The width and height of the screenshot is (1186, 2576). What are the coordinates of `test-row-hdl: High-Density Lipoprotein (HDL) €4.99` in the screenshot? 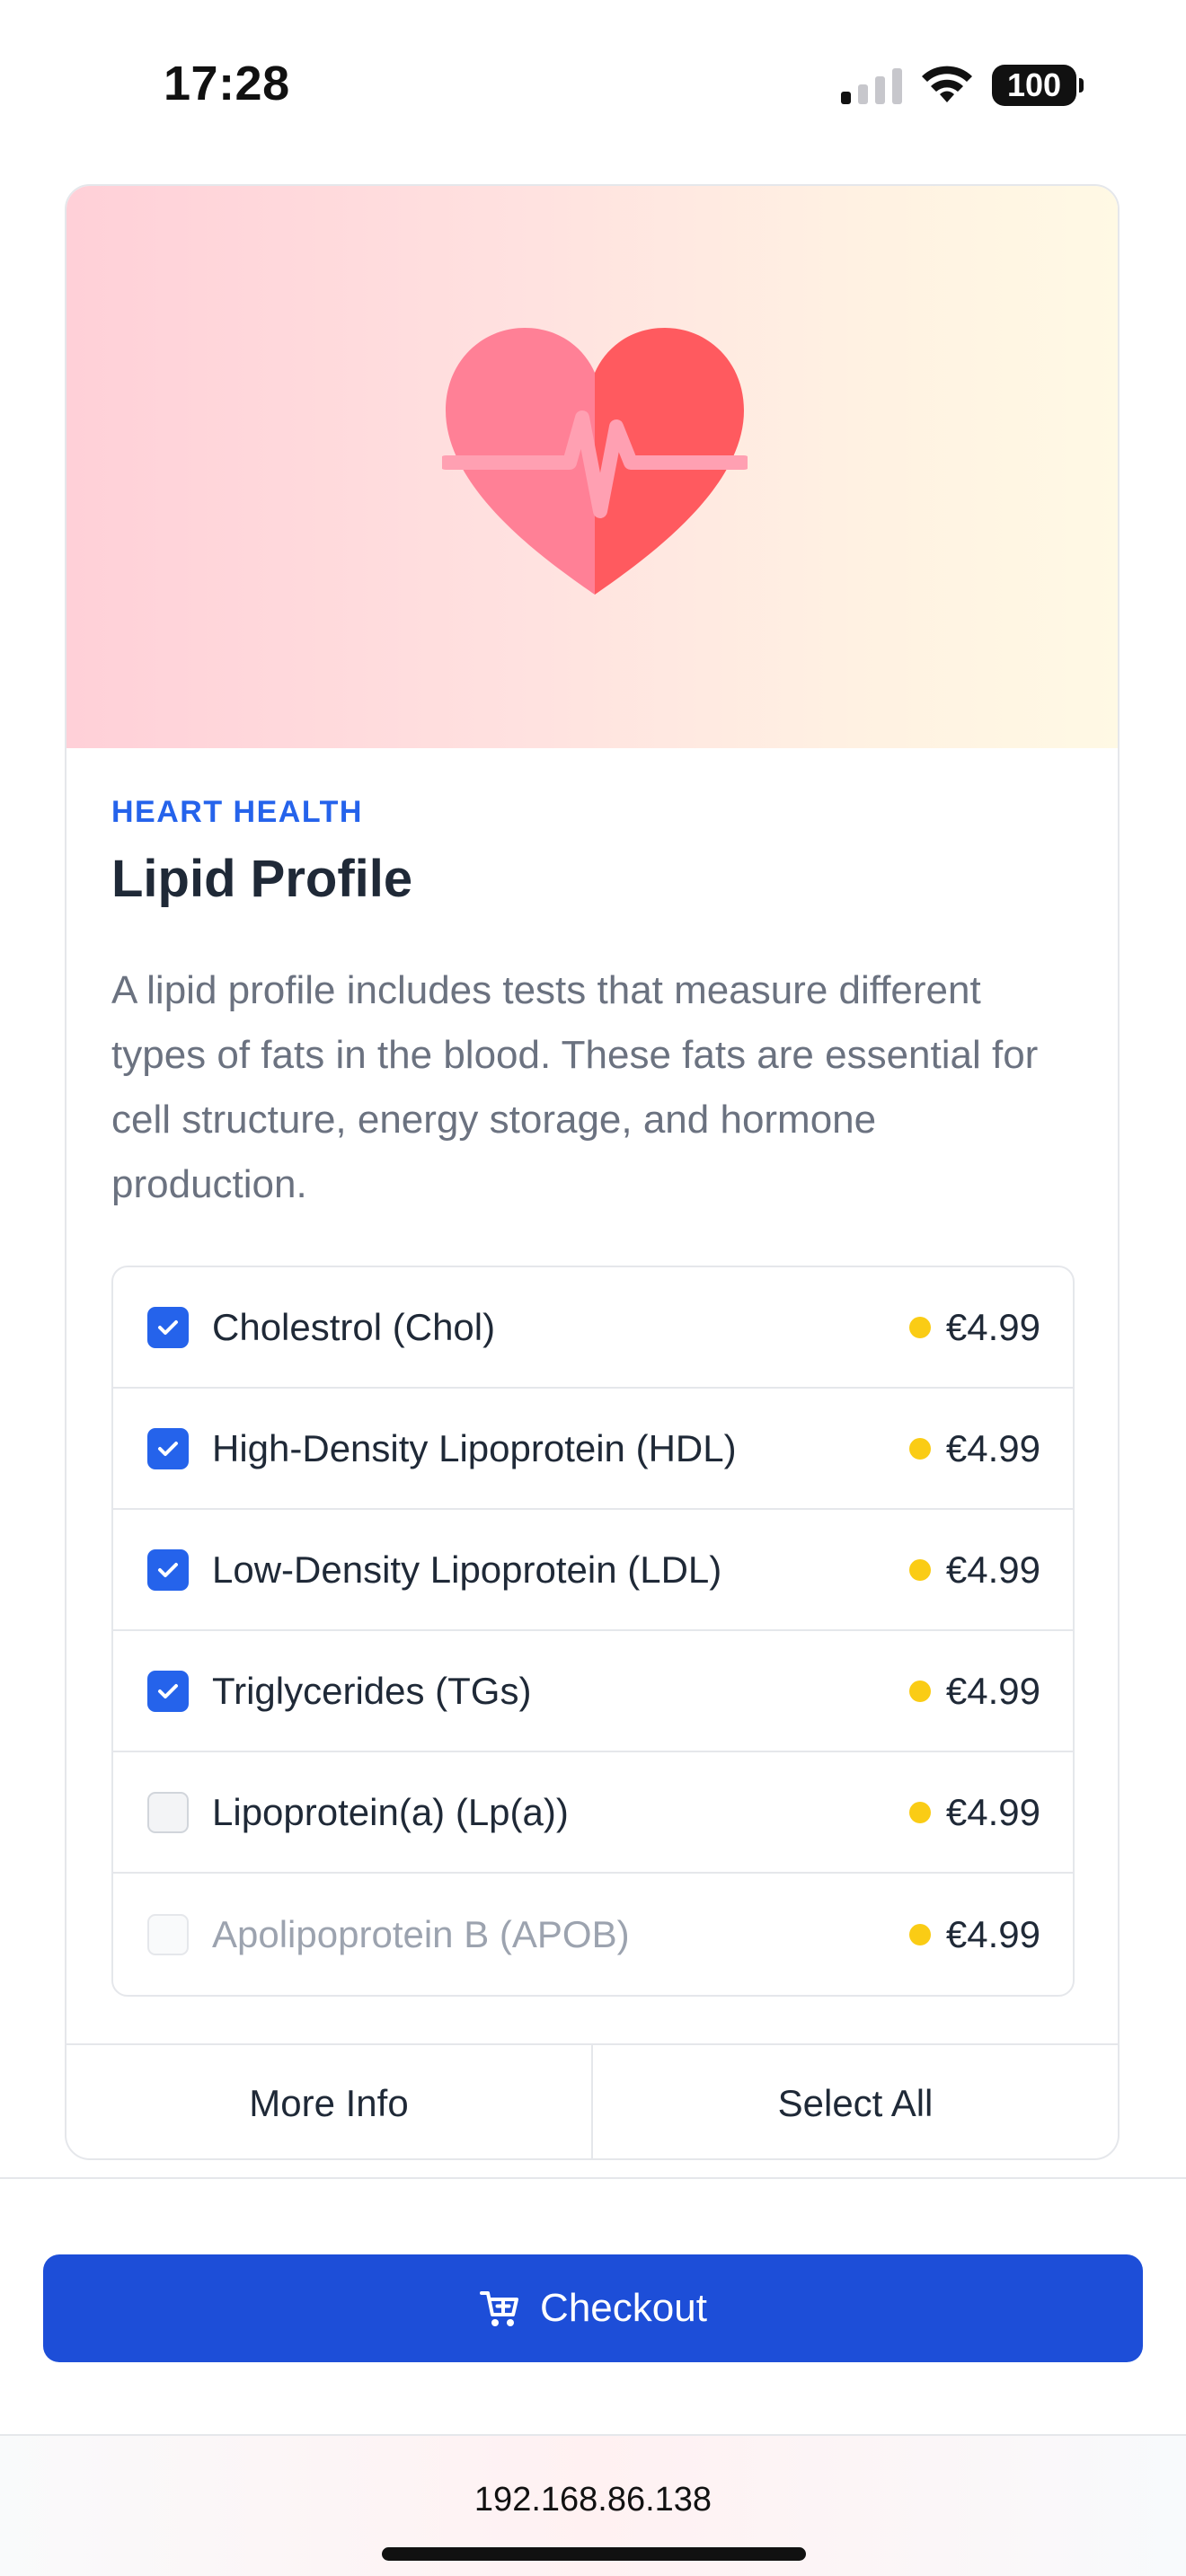 It's located at (593, 1449).